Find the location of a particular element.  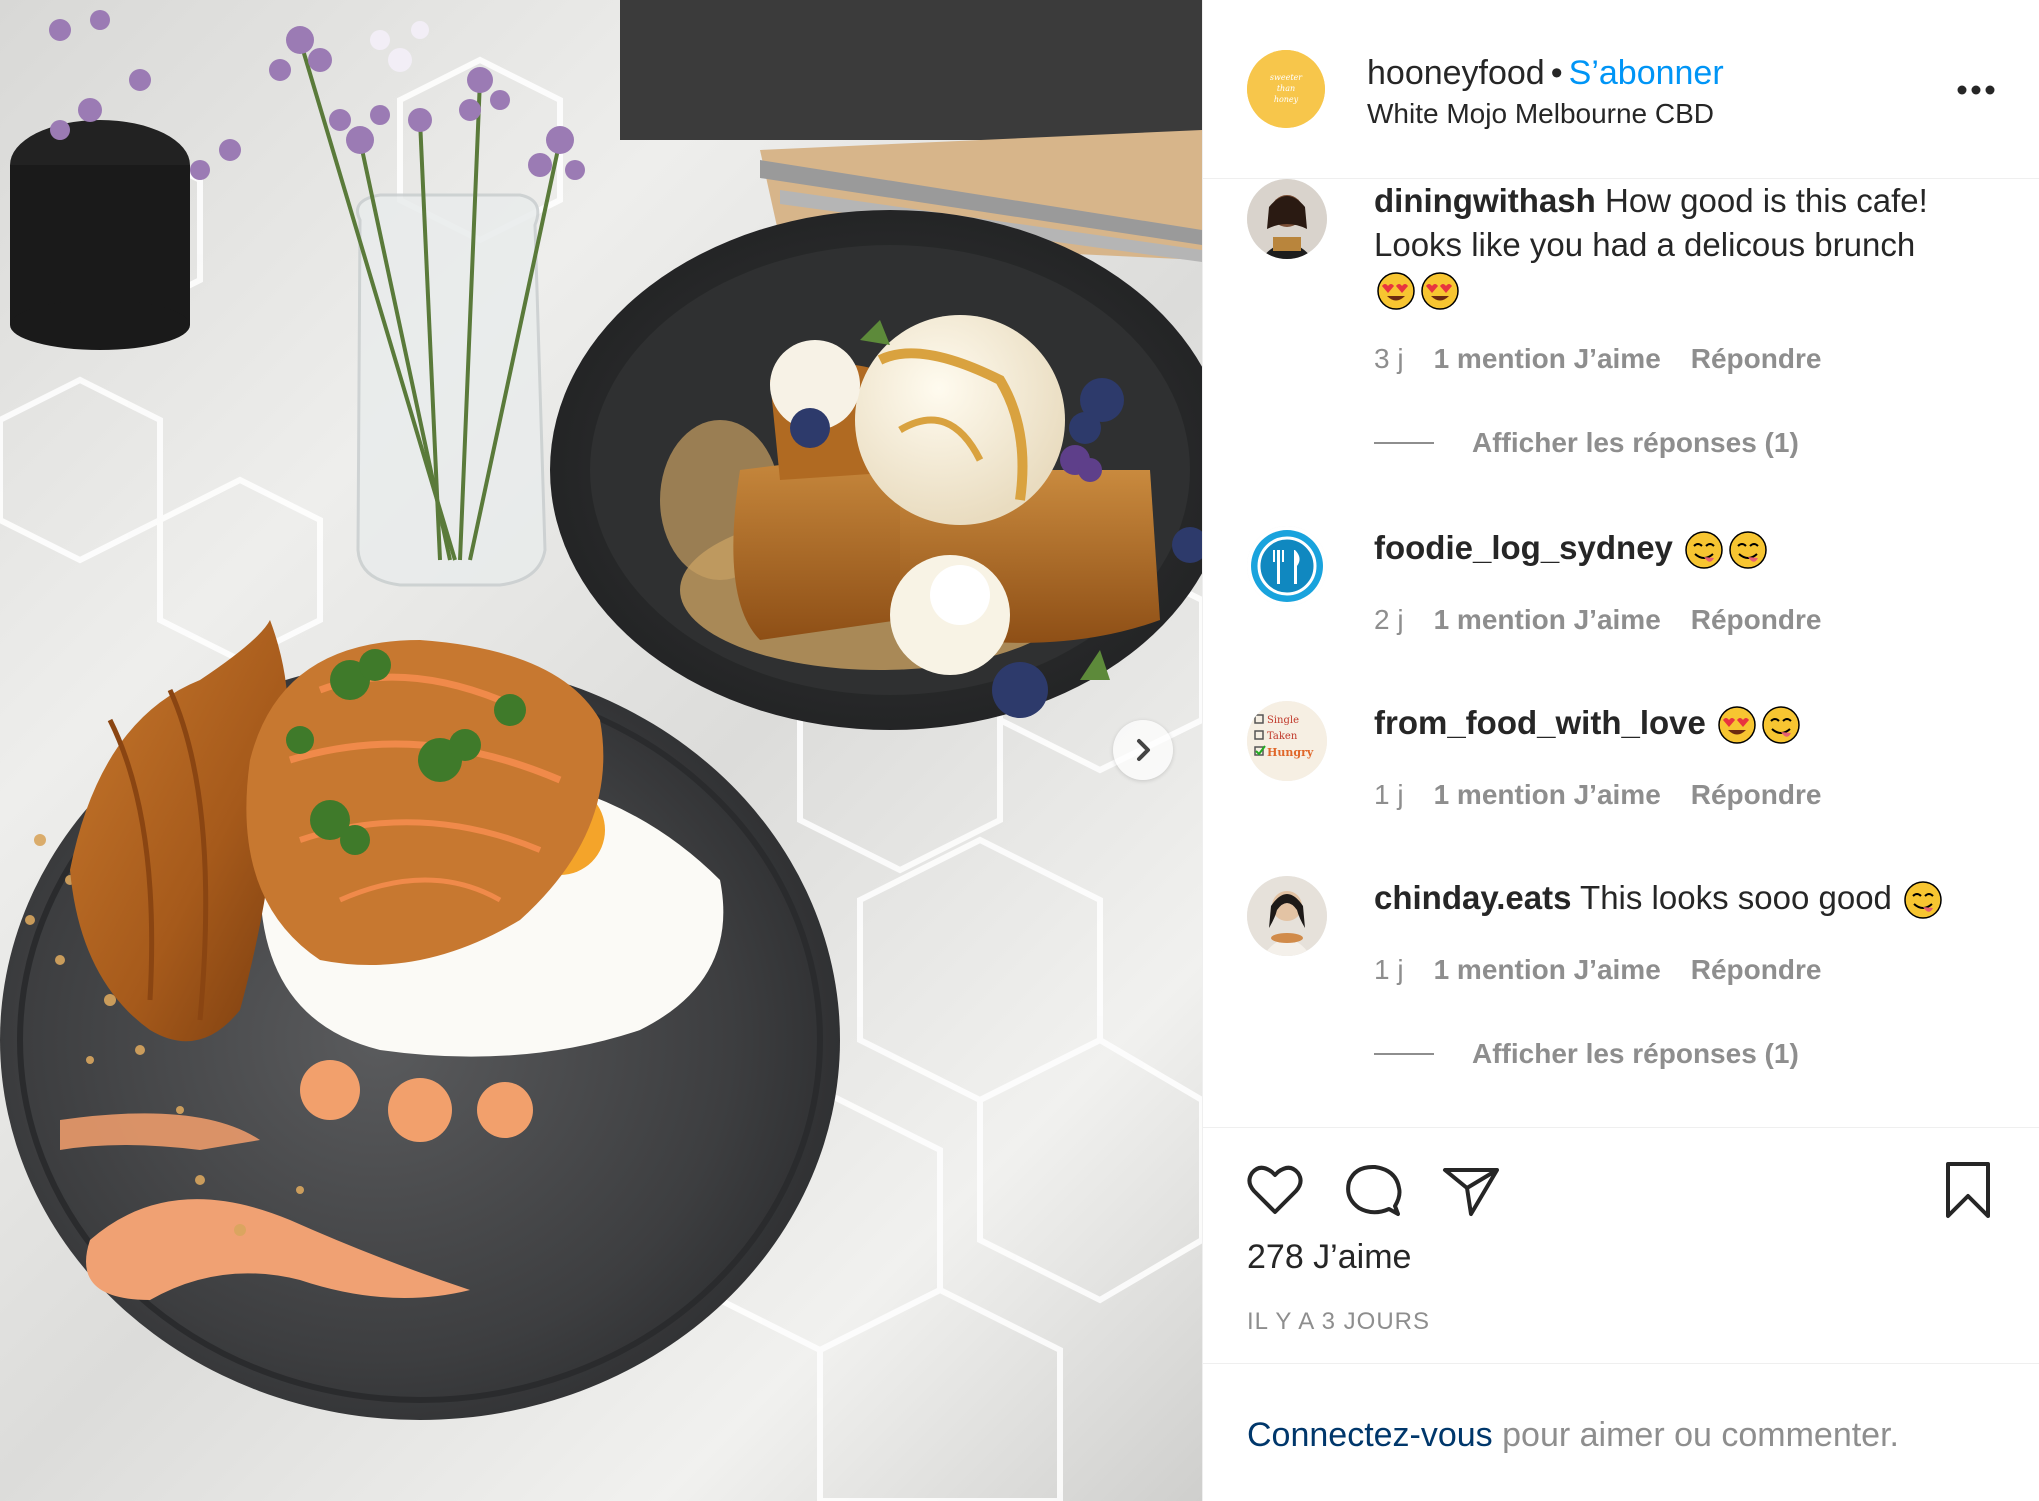

comment-text-block: chinday.eats This looks sooo good is located at coordinates (1684, 898).